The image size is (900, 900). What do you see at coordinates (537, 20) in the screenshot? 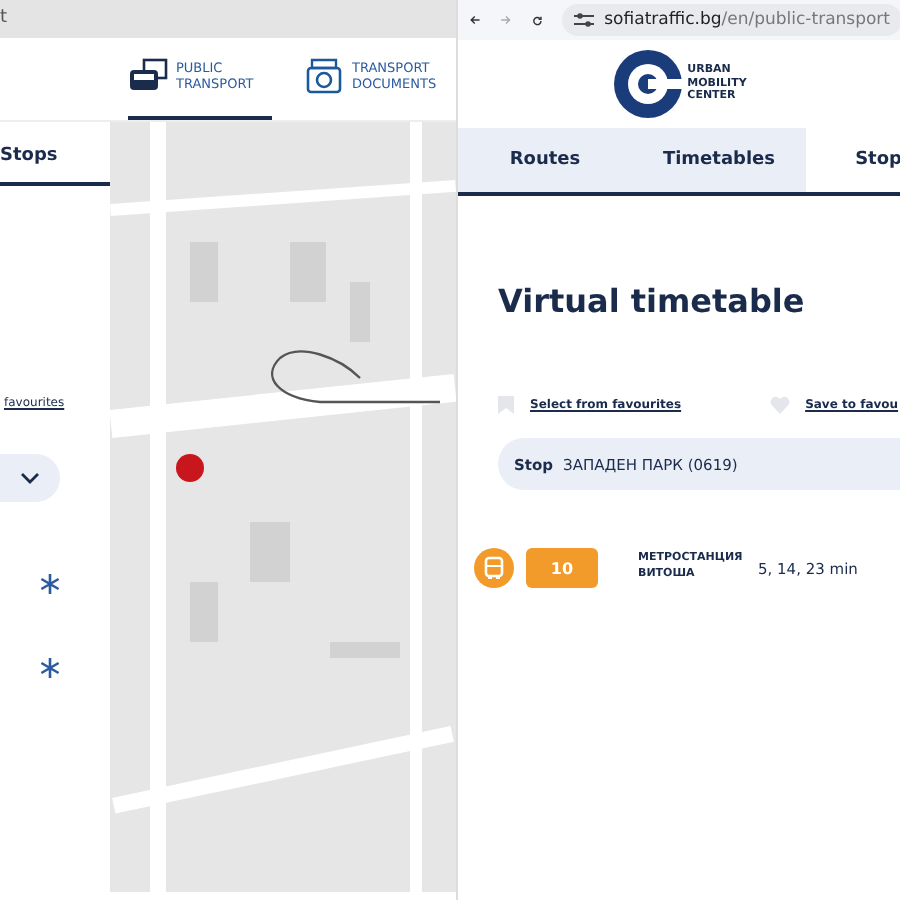
I see `reload-icon` at bounding box center [537, 20].